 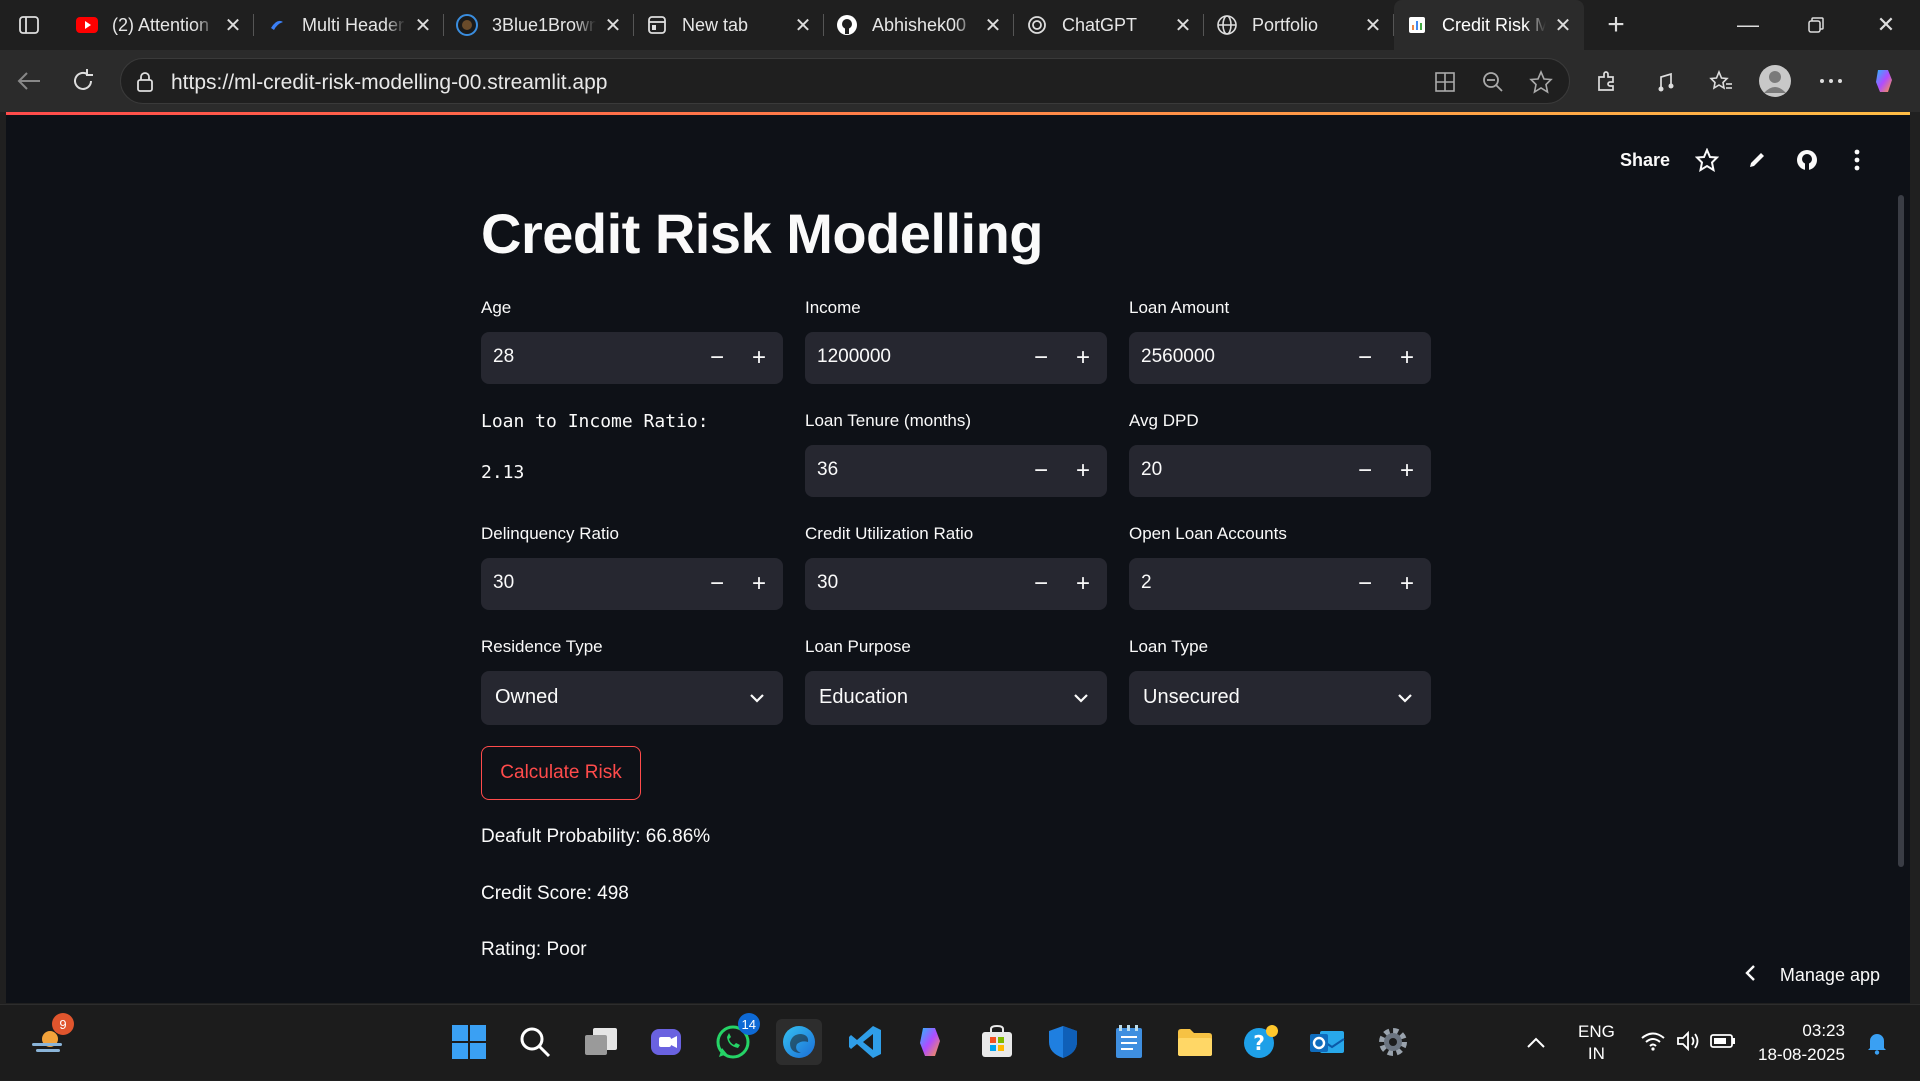 I want to click on income-input: 1200000 − +, so click(x=956, y=358).